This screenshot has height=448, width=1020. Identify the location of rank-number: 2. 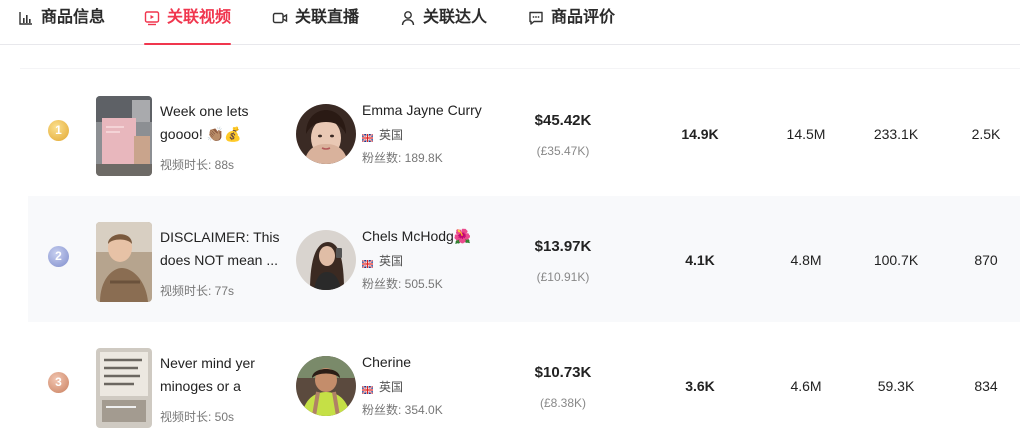
(58, 256).